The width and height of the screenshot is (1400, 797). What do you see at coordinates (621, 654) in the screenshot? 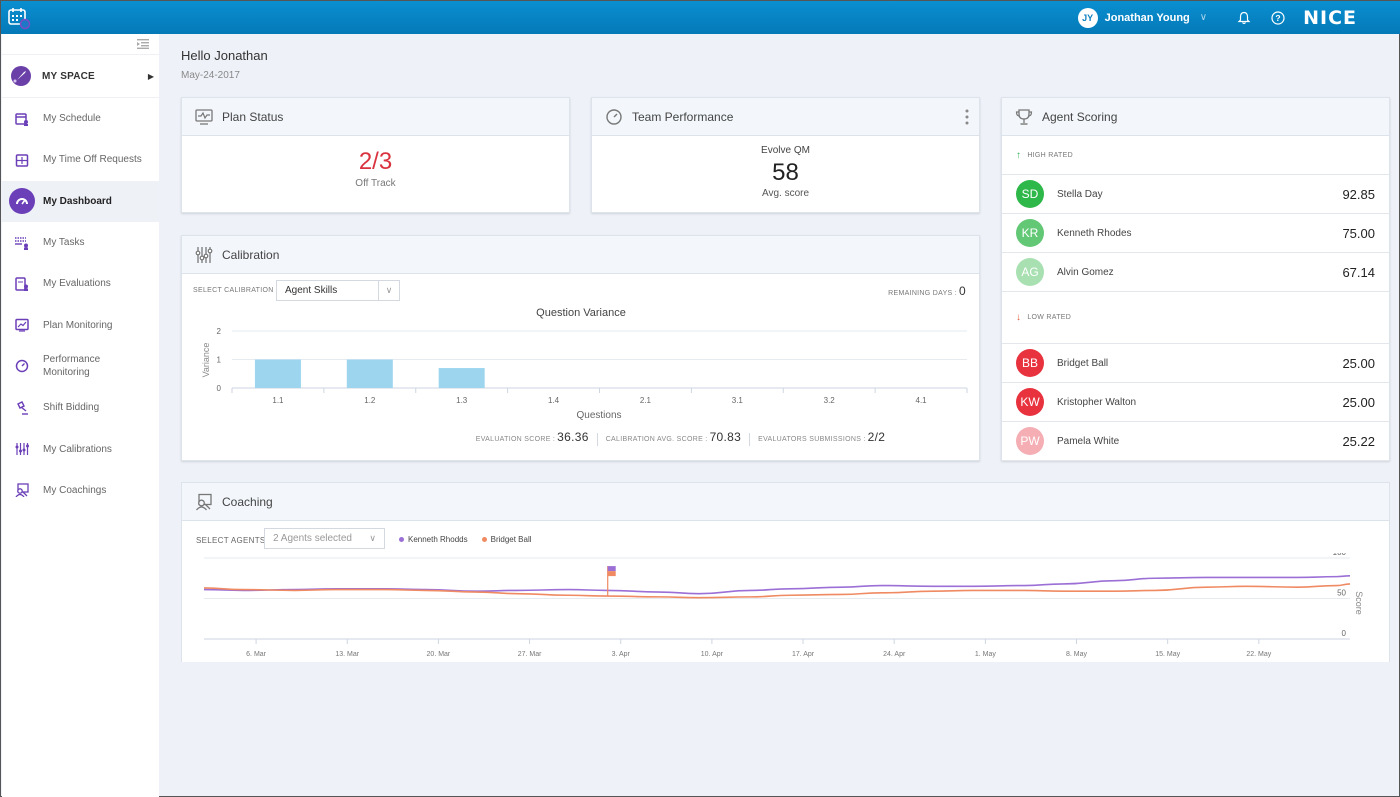
I see `x-tick-label: 3. Apr` at bounding box center [621, 654].